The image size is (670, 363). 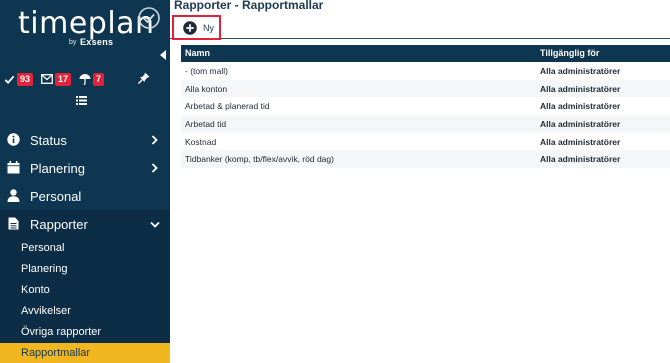 I want to click on cell-namn: Arbetad & planerad tid, so click(x=227, y=106).